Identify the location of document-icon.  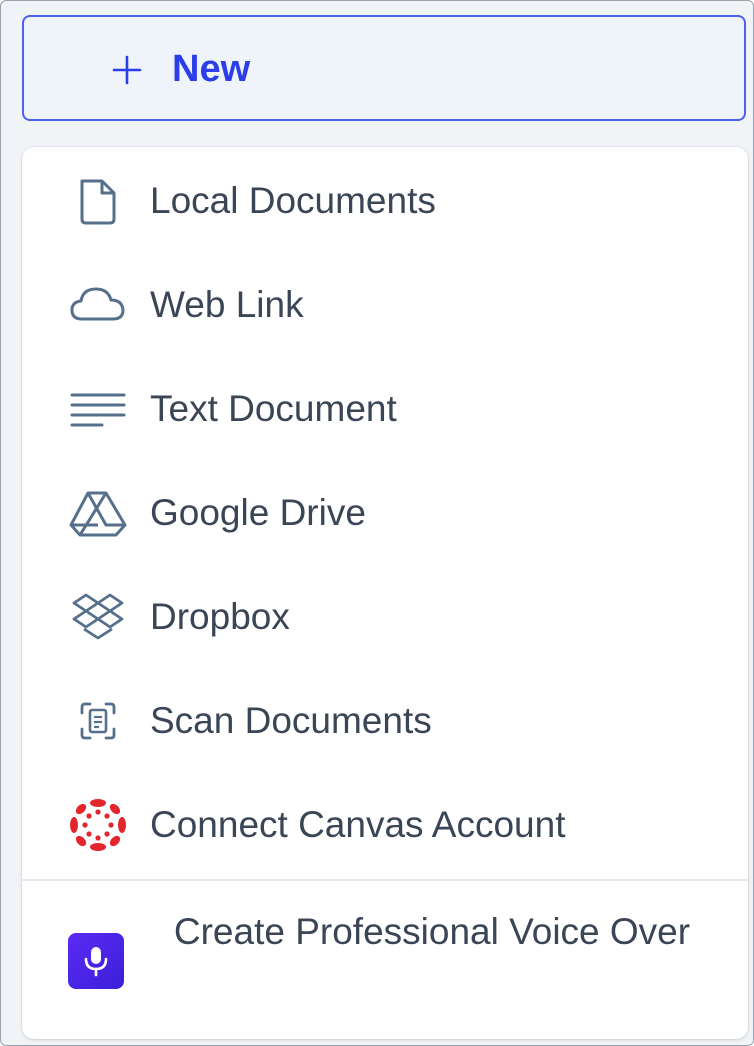
(98, 202).